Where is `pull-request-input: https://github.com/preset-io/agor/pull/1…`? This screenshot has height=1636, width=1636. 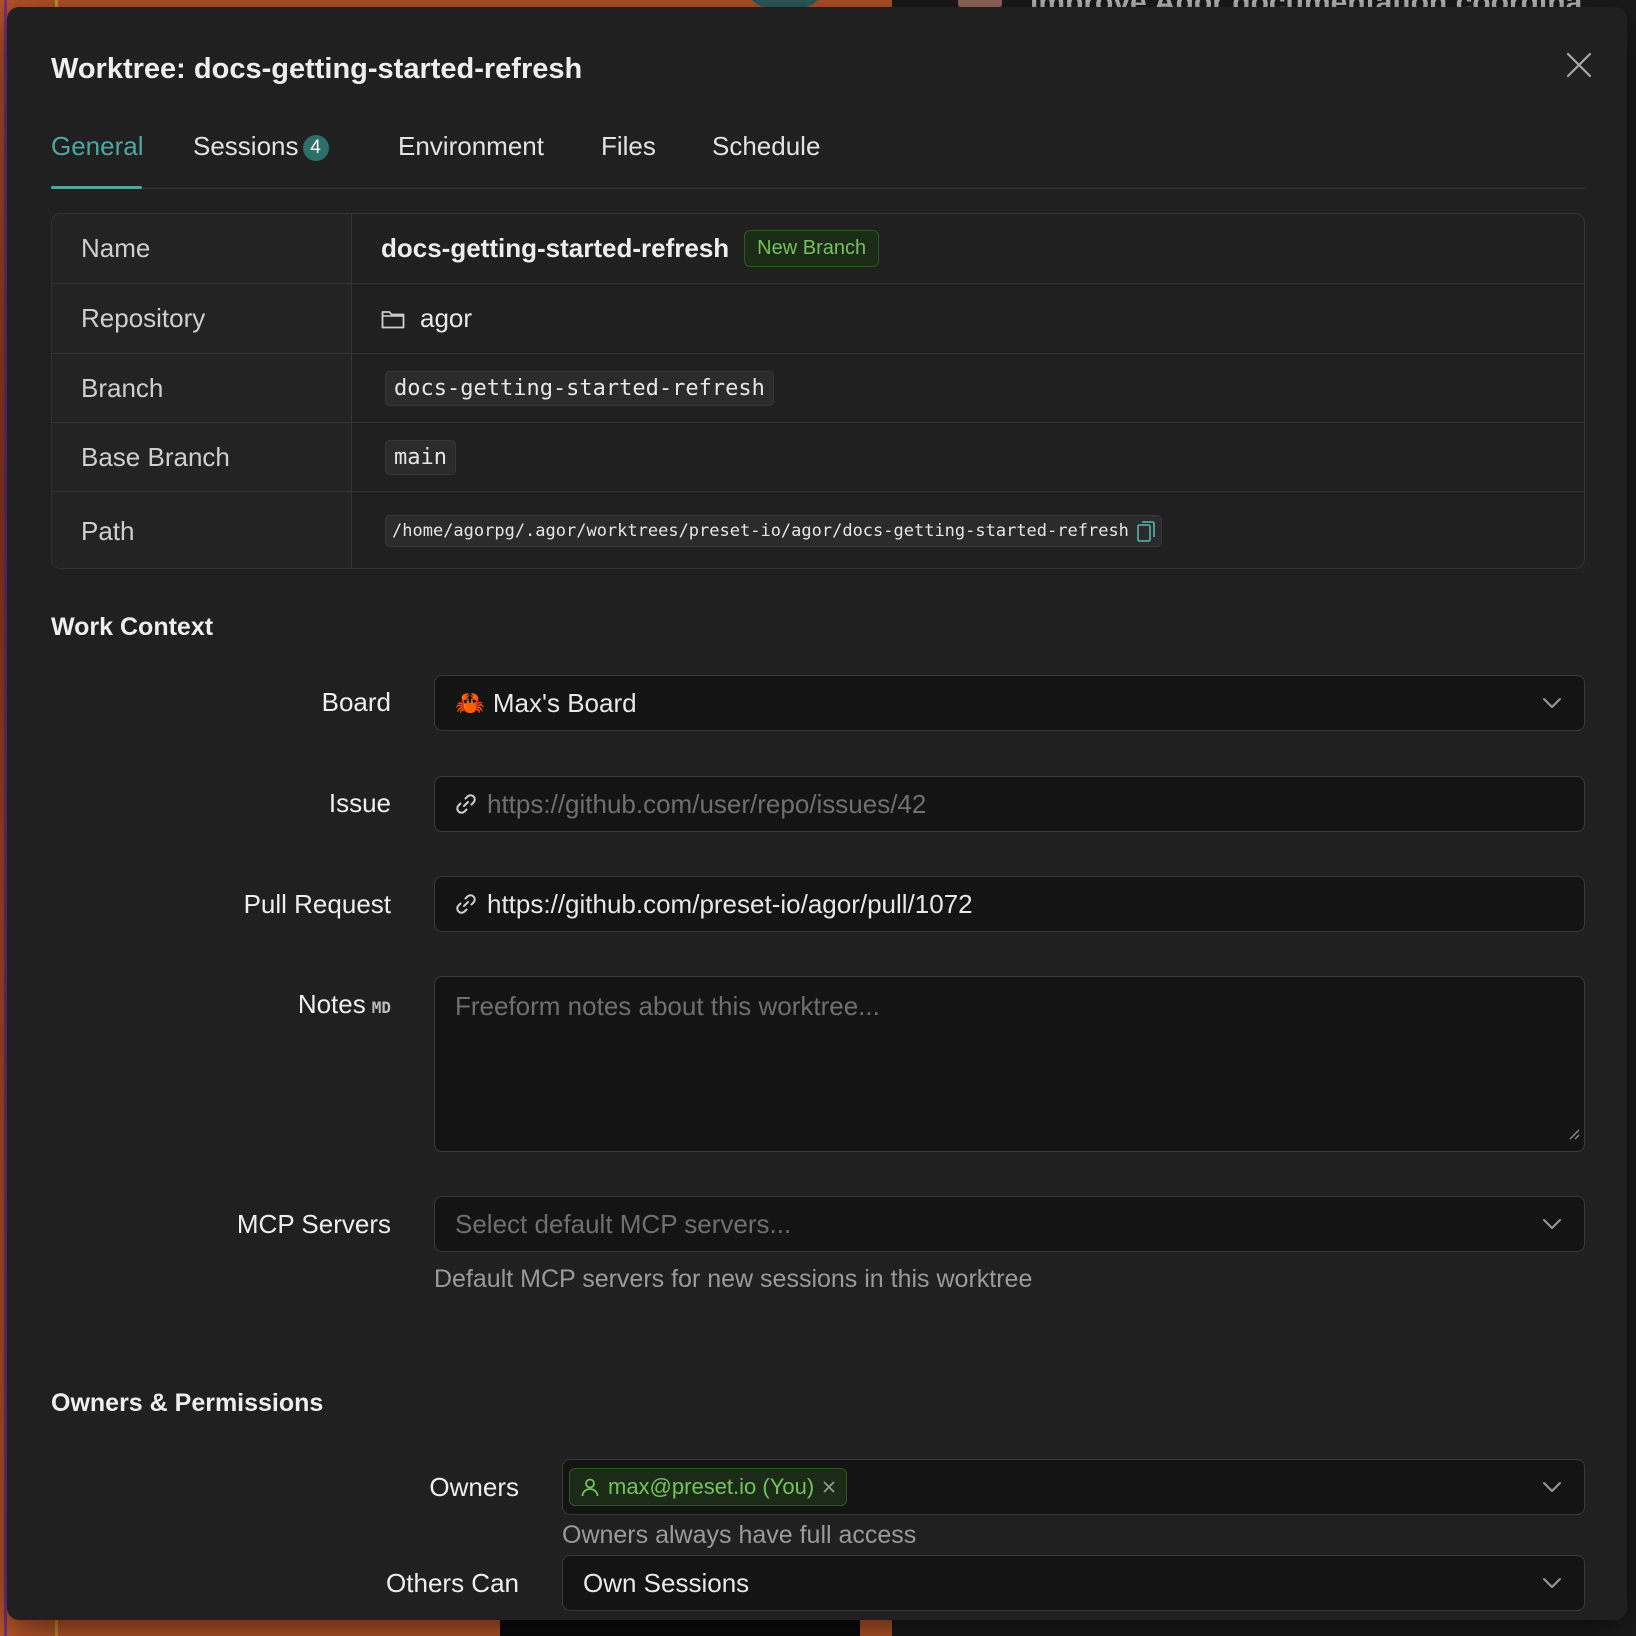 pull-request-input: https://github.com/preset-io/agor/pull/1… is located at coordinates (1009, 904).